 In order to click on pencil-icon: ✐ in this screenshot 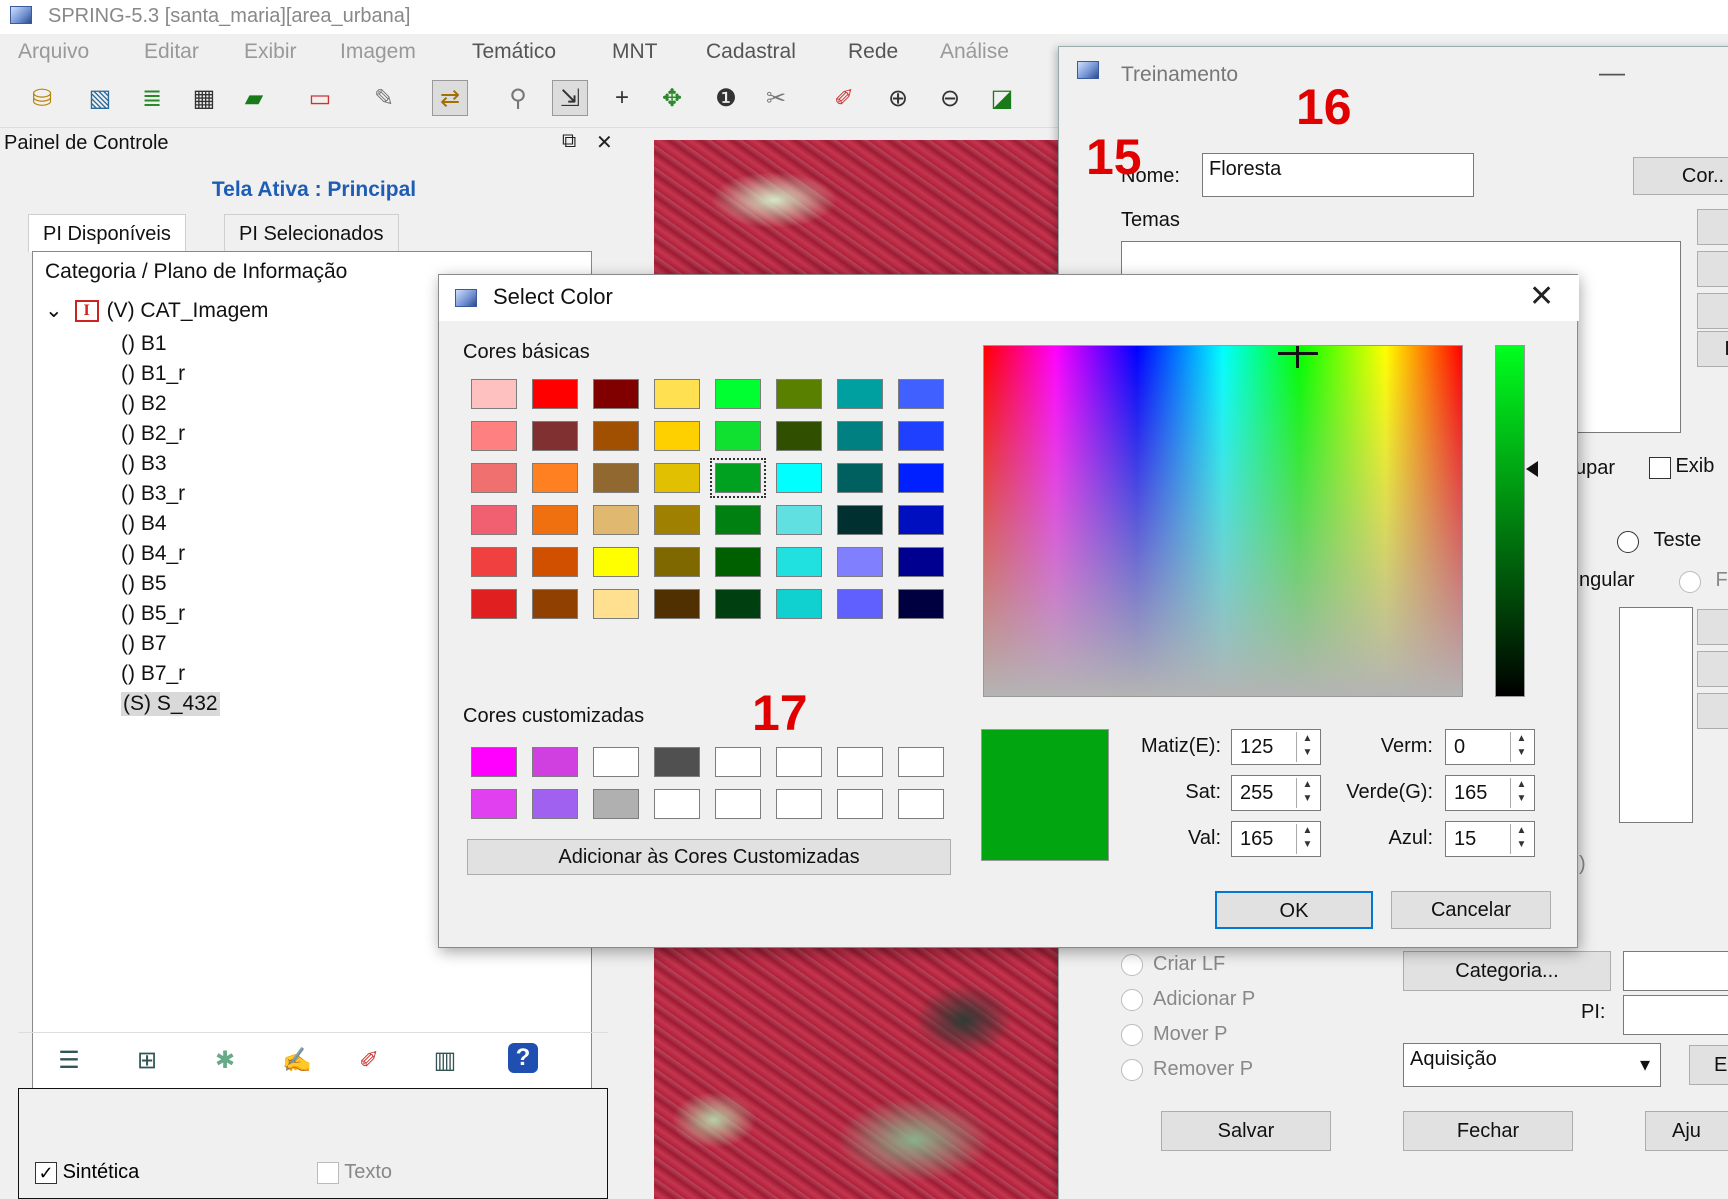, I will do `click(369, 1060)`.